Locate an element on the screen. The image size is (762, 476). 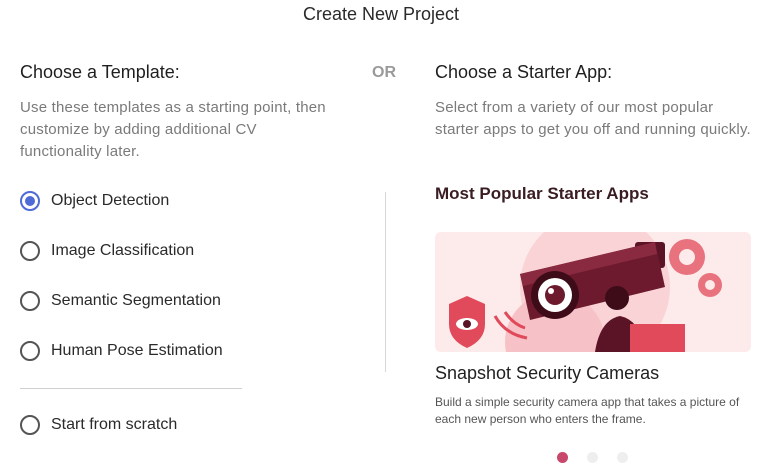
option-image-classification: Image Classification is located at coordinates (121, 251).